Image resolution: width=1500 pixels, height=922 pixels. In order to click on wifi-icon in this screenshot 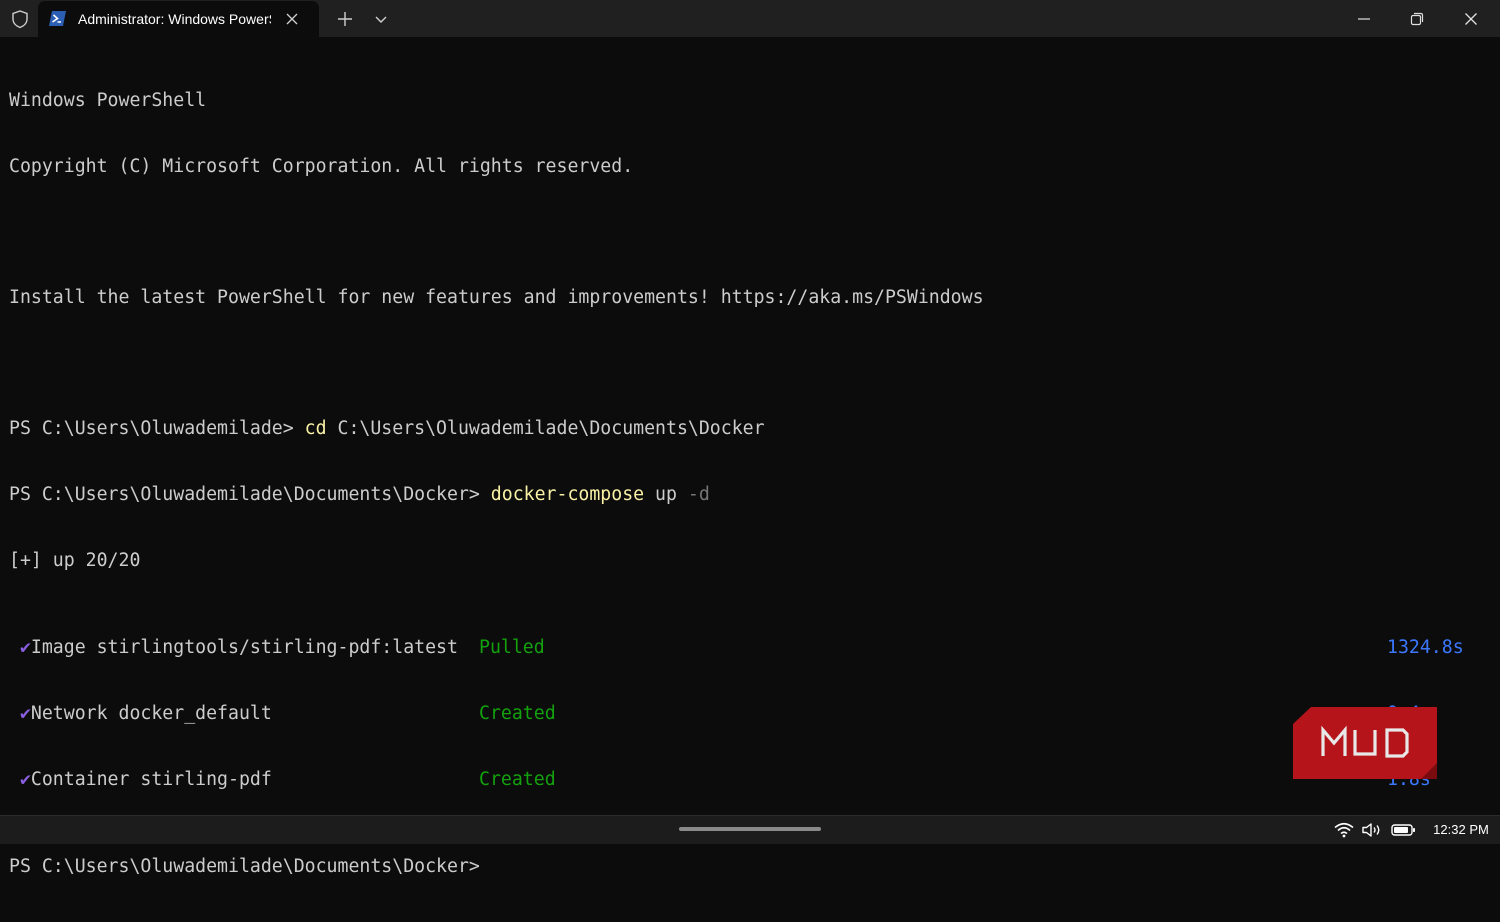, I will do `click(1344, 830)`.